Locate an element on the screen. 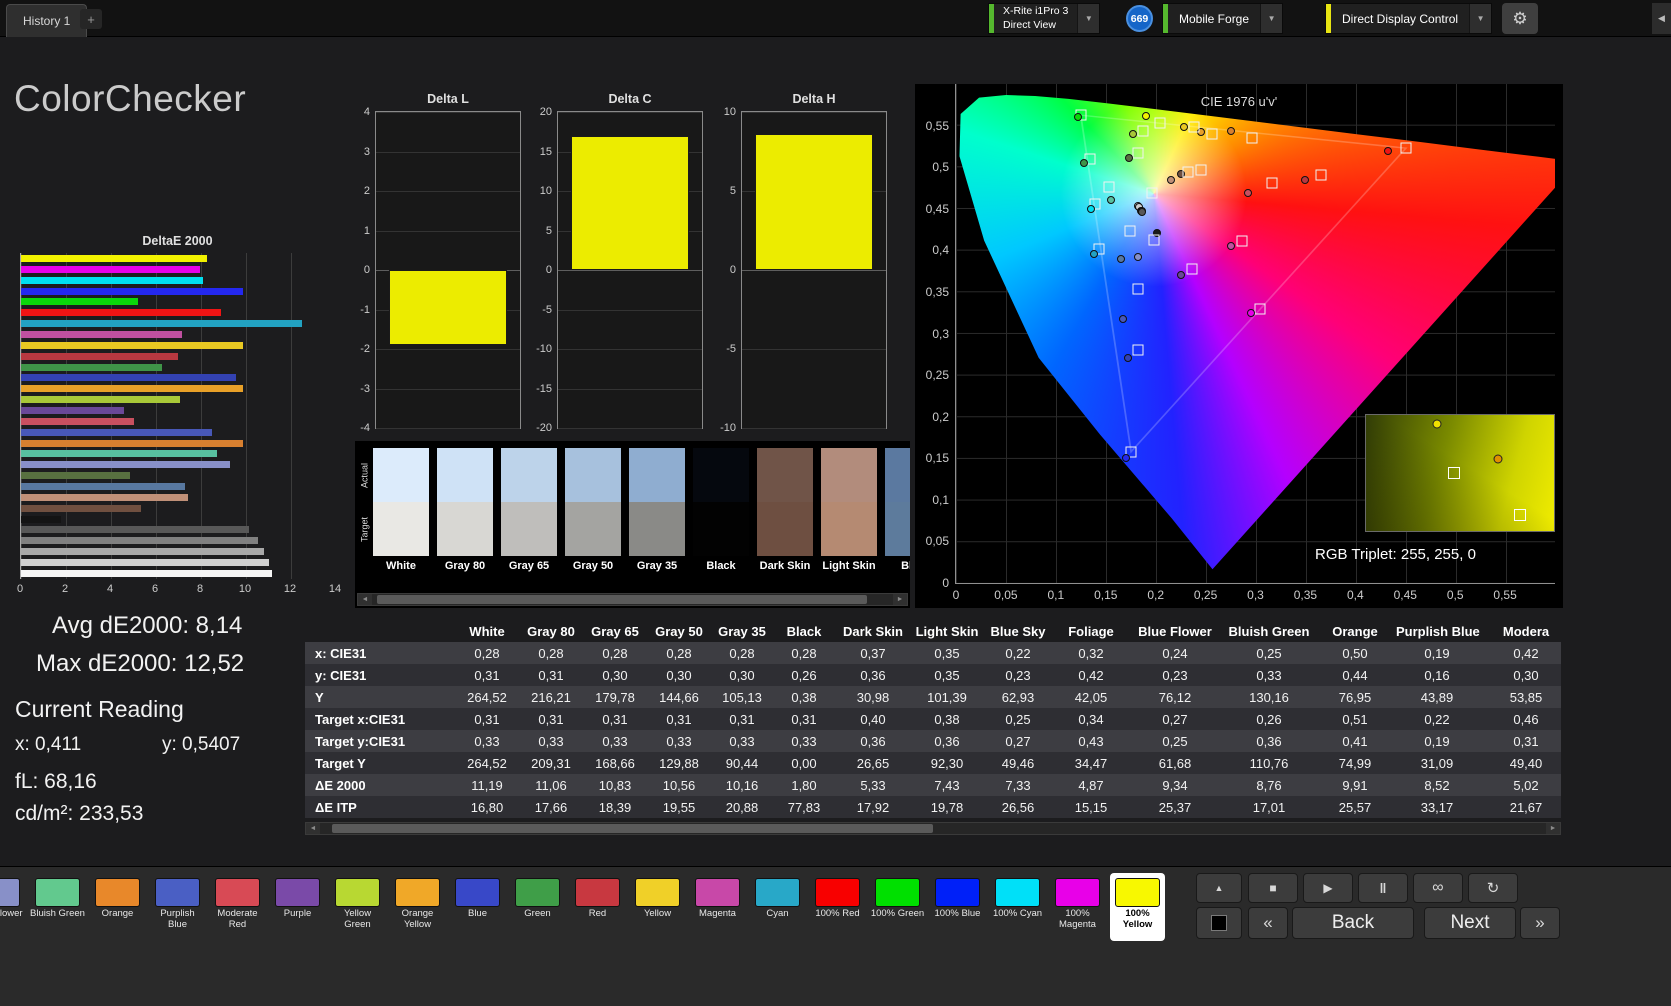  patch-button-red: Red is located at coordinates (597, 907).